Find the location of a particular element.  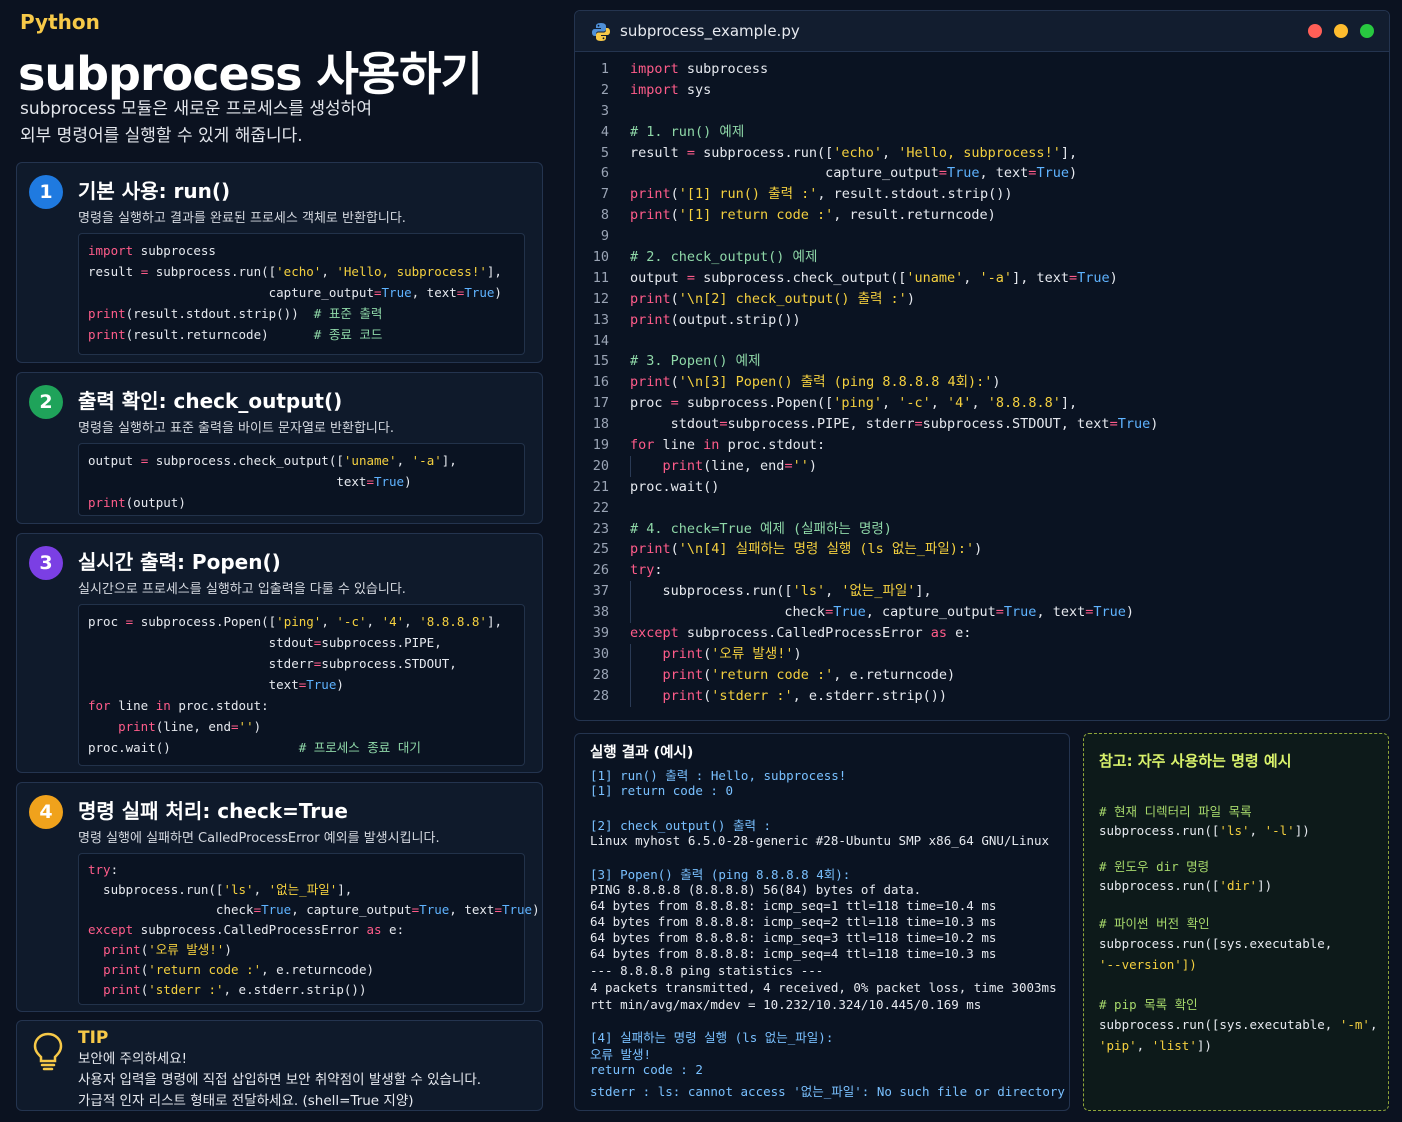

line-number: 23 is located at coordinates (600, 528).